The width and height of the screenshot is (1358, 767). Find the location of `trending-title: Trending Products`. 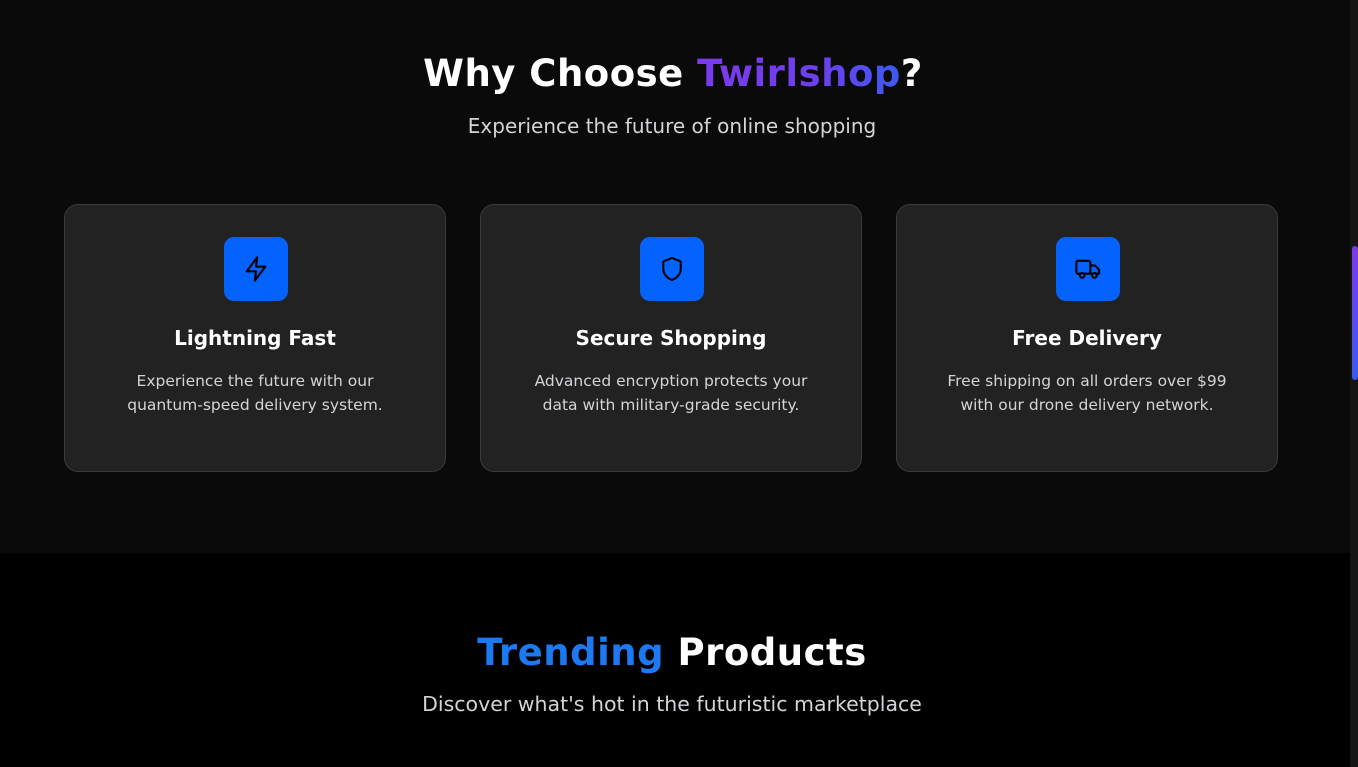

trending-title: Trending Products is located at coordinates (673, 653).